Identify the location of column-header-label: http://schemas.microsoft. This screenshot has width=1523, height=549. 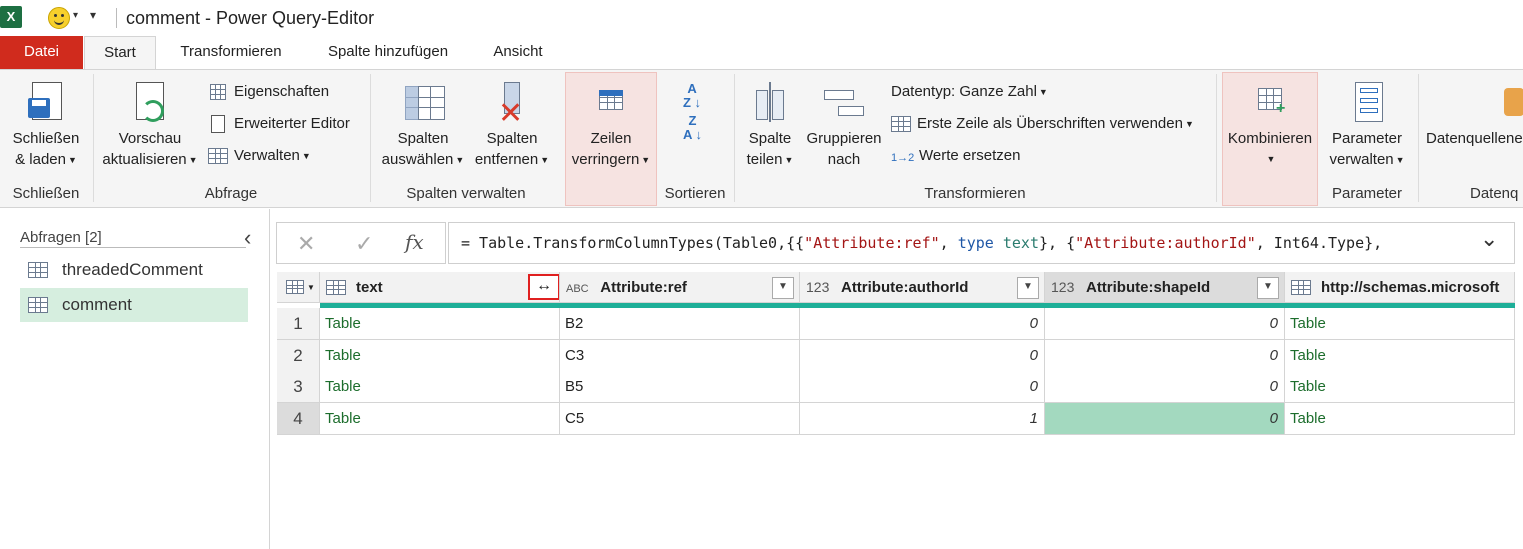
(1410, 287).